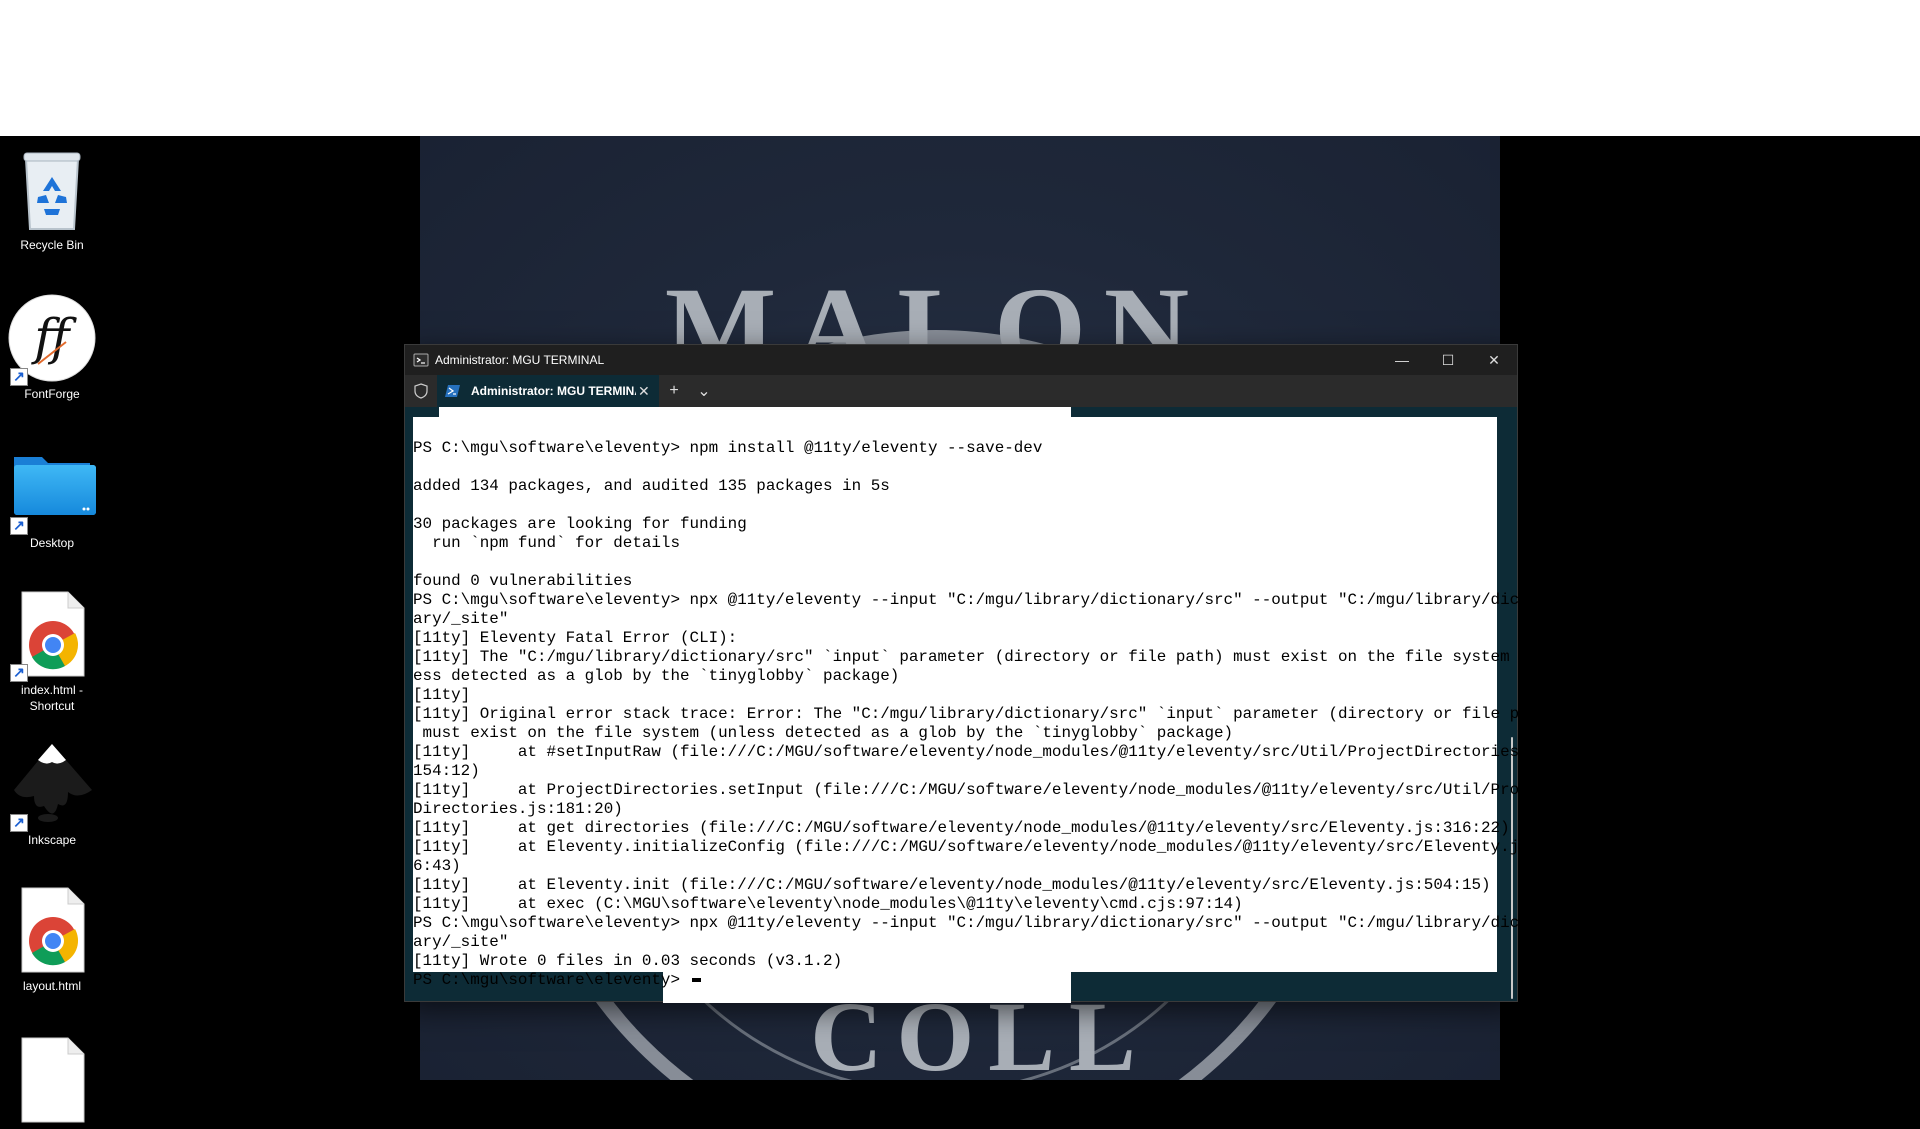 The image size is (1920, 1129). I want to click on terminal-line: 30 packages are looking for funding, so click(580, 524).